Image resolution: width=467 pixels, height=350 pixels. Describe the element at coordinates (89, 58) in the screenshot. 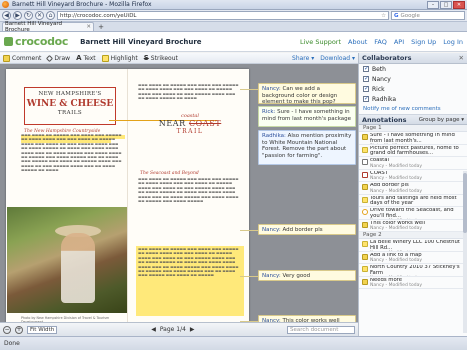

I see `text-tool-label: Text` at that location.